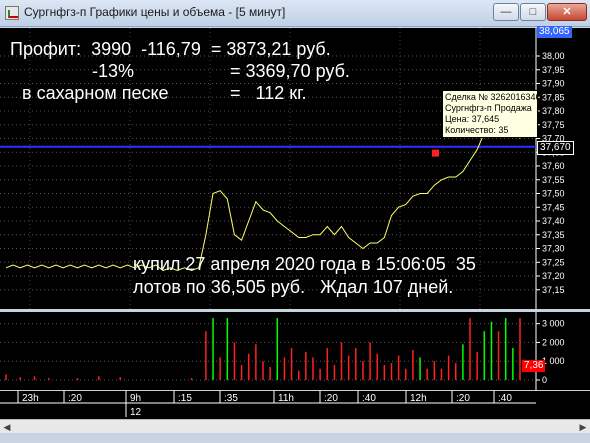 Image resolution: width=590 pixels, height=443 pixels. I want to click on price-tick-label: 38,00, so click(553, 56).